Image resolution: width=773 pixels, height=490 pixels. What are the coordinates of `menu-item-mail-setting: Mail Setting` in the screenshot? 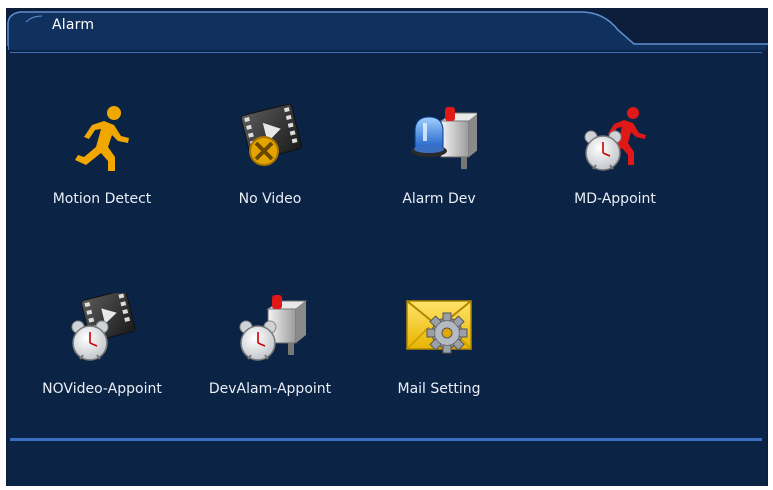 It's located at (439, 358).